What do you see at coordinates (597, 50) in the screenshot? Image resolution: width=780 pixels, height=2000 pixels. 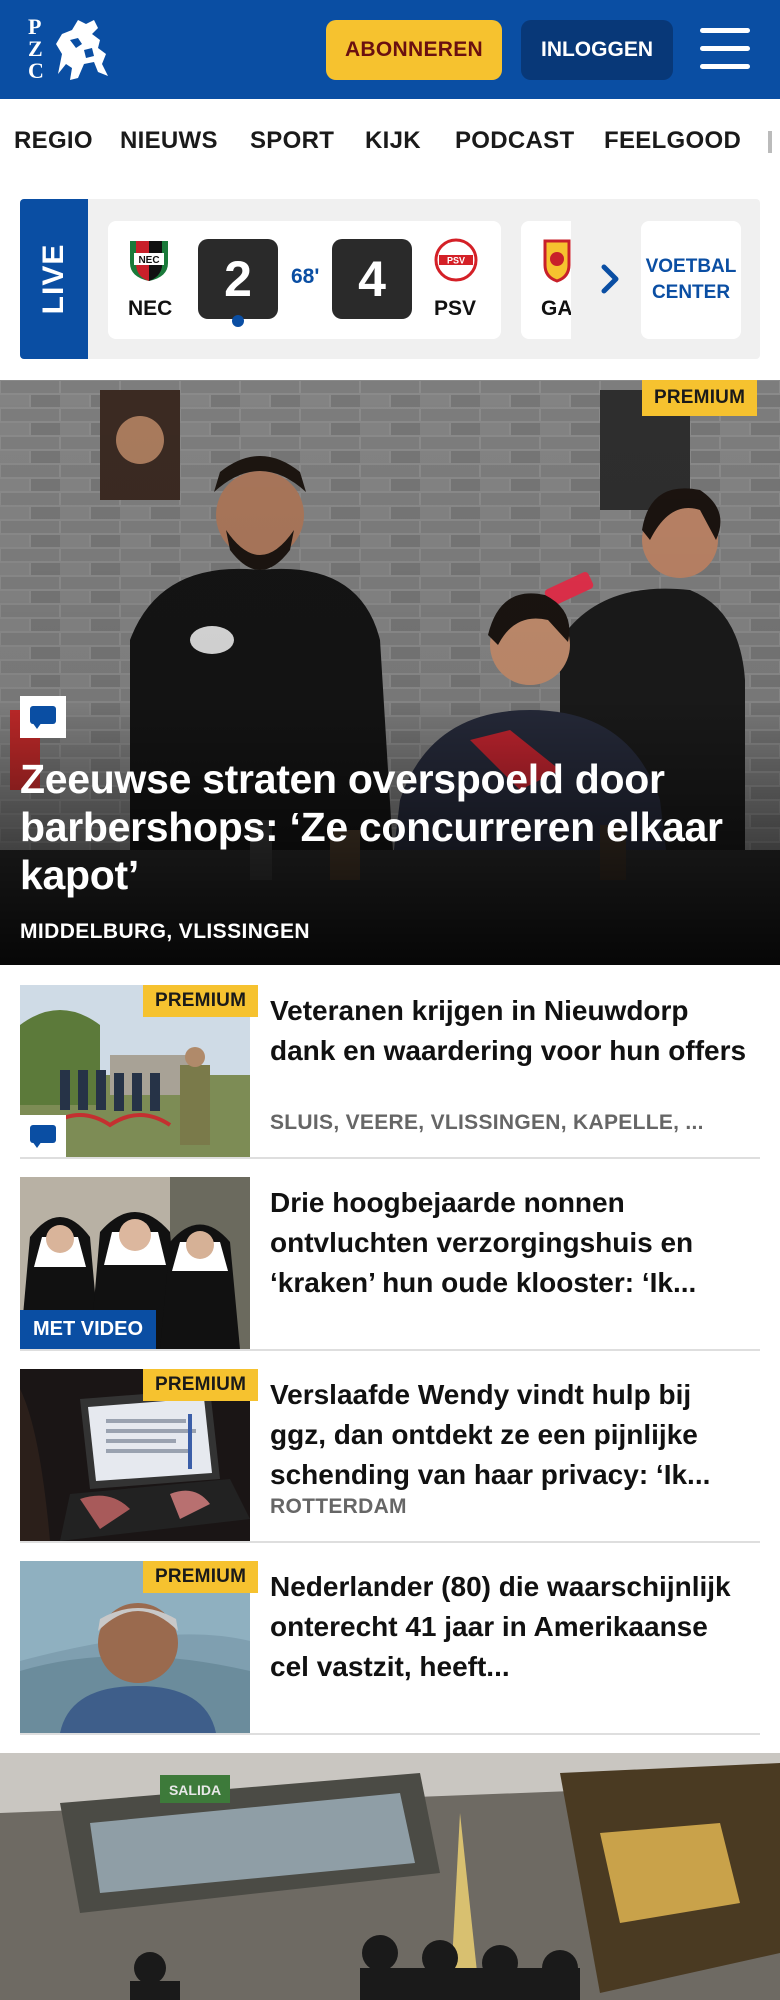 I see `login-button: INLOGGEN` at bounding box center [597, 50].